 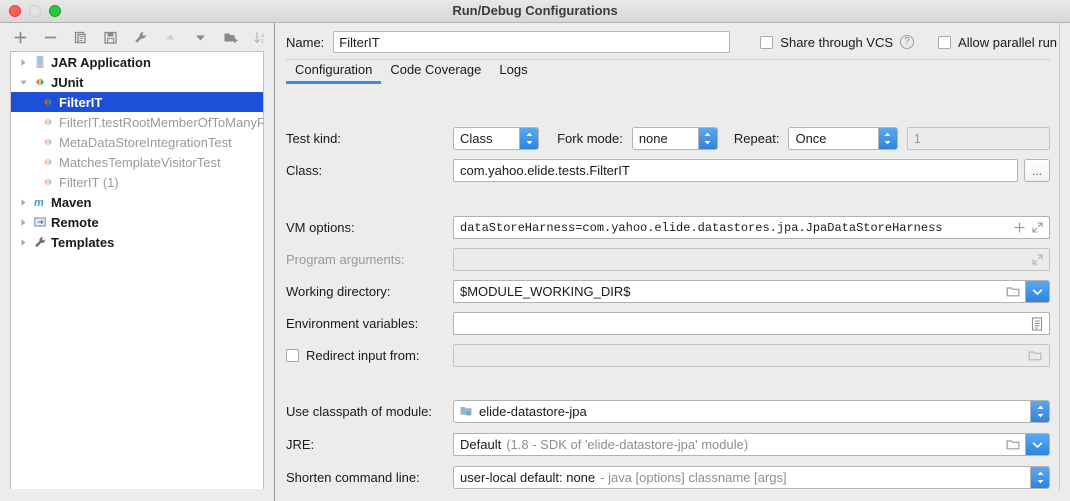 What do you see at coordinates (735, 170) in the screenshot?
I see `class-input: com.yahoo.elide.tests.FilterIT` at bounding box center [735, 170].